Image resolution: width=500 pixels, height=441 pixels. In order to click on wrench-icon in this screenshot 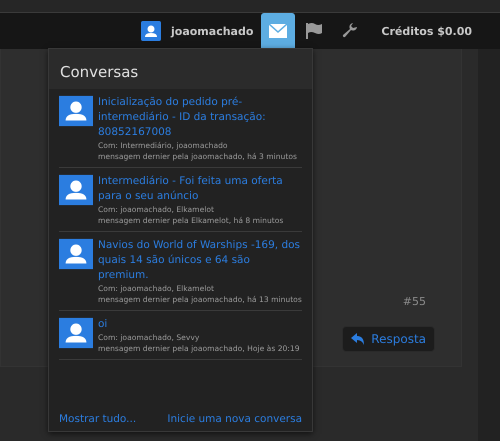, I will do `click(350, 31)`.